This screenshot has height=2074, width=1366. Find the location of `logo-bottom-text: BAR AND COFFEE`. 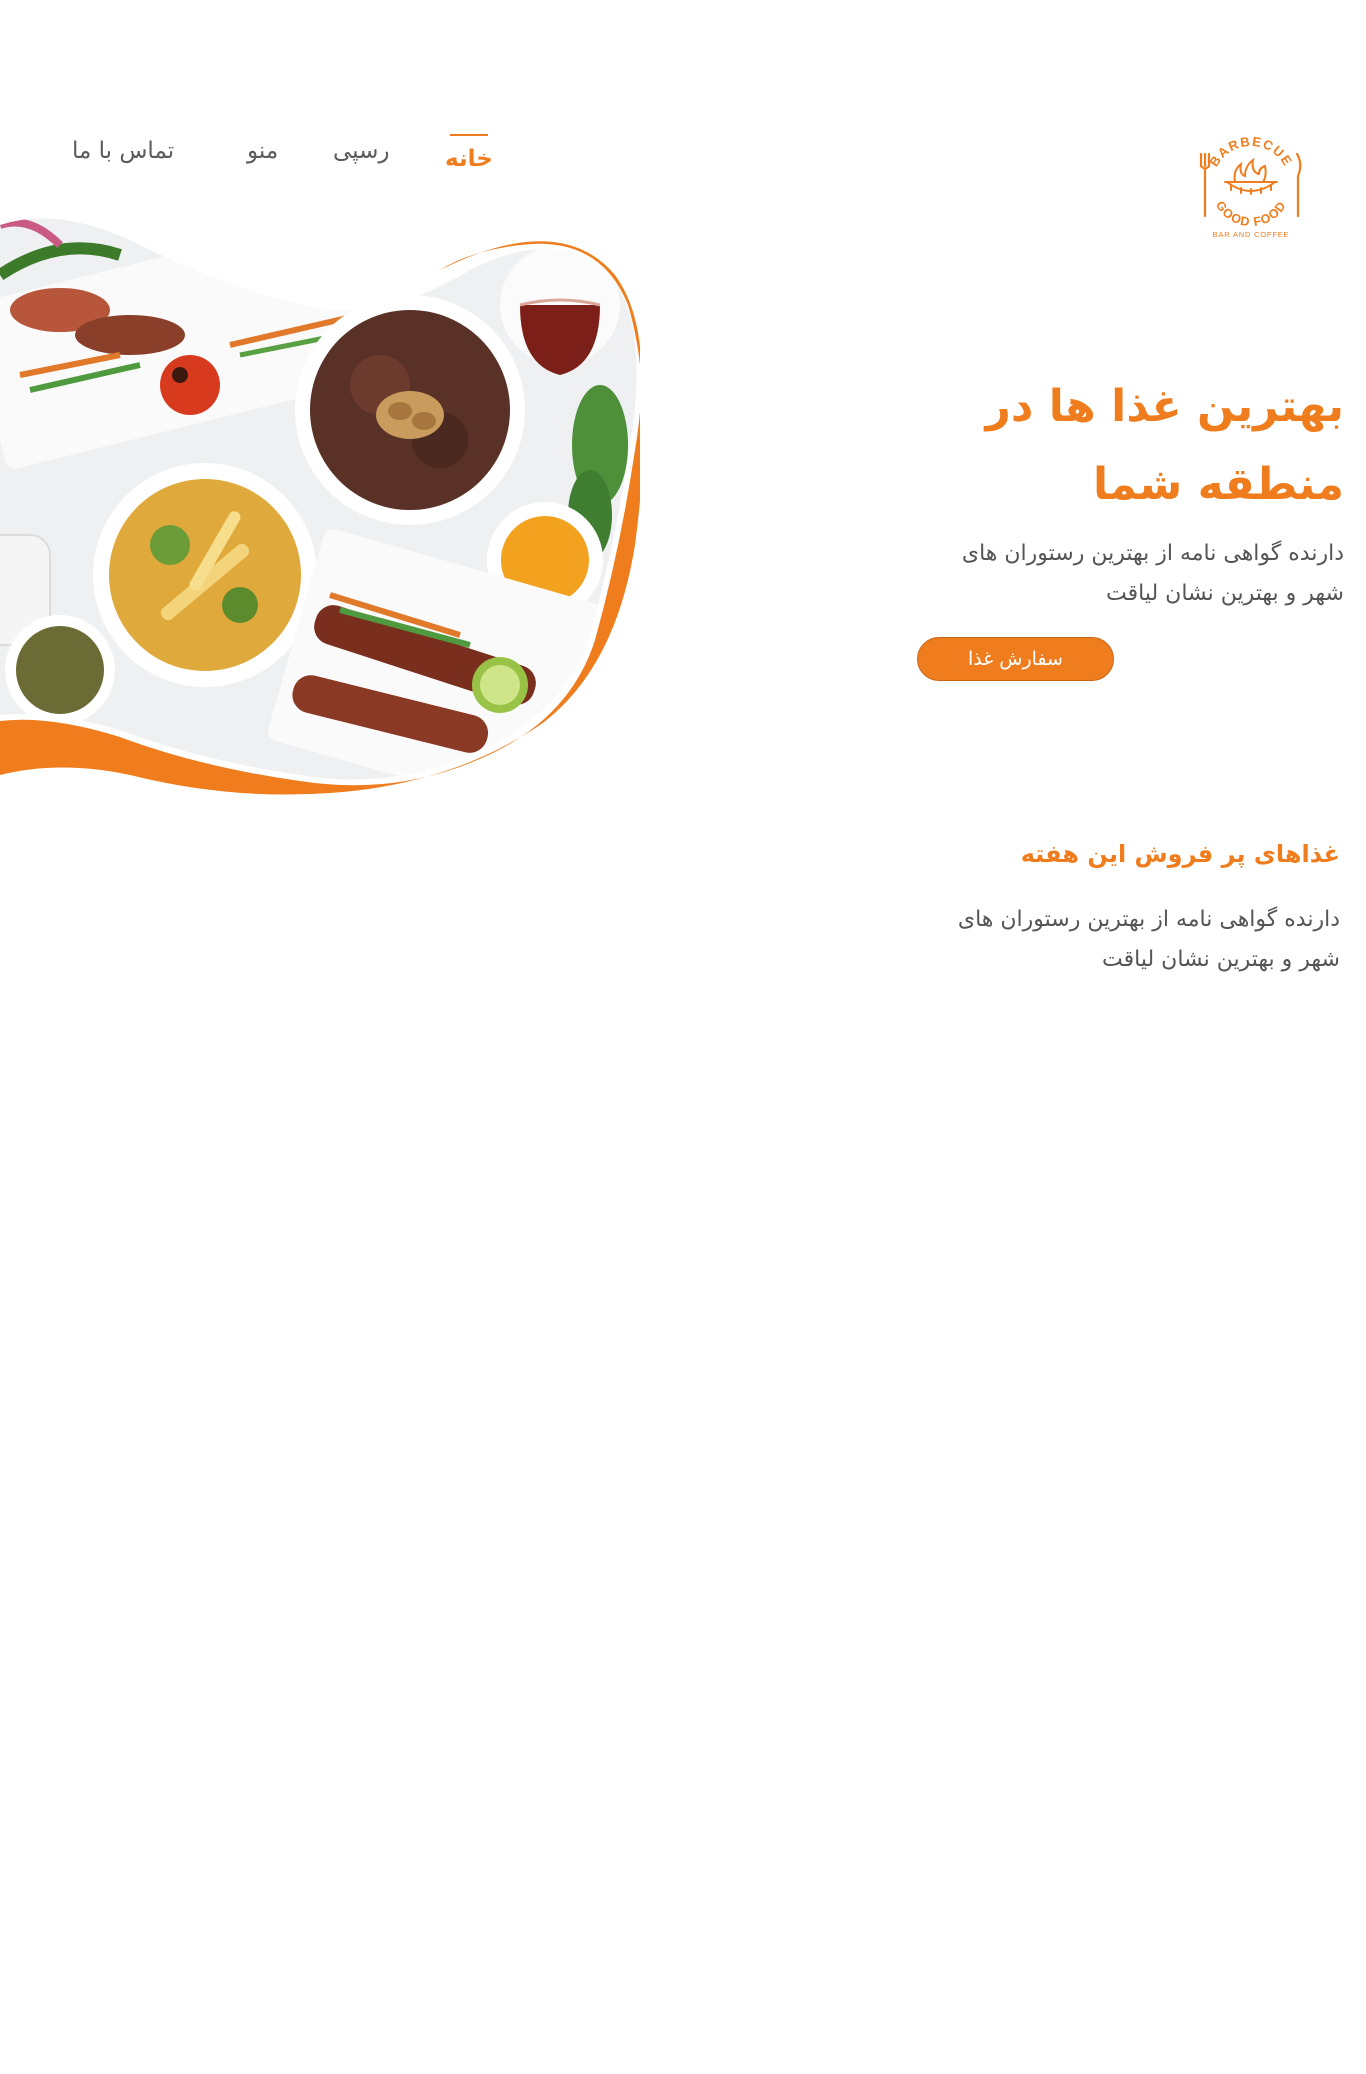

logo-bottom-text: BAR AND COFFEE is located at coordinates (1251, 234).